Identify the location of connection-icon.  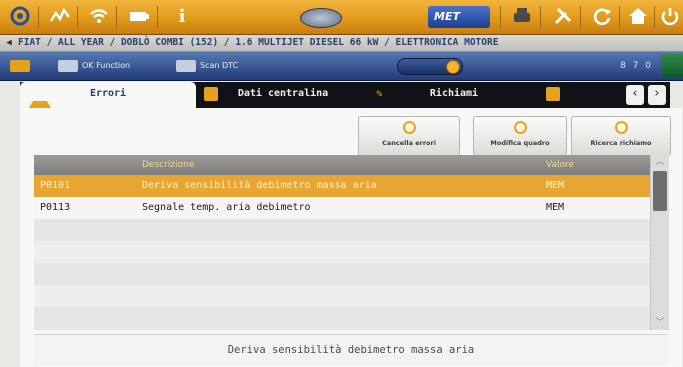
(672, 65).